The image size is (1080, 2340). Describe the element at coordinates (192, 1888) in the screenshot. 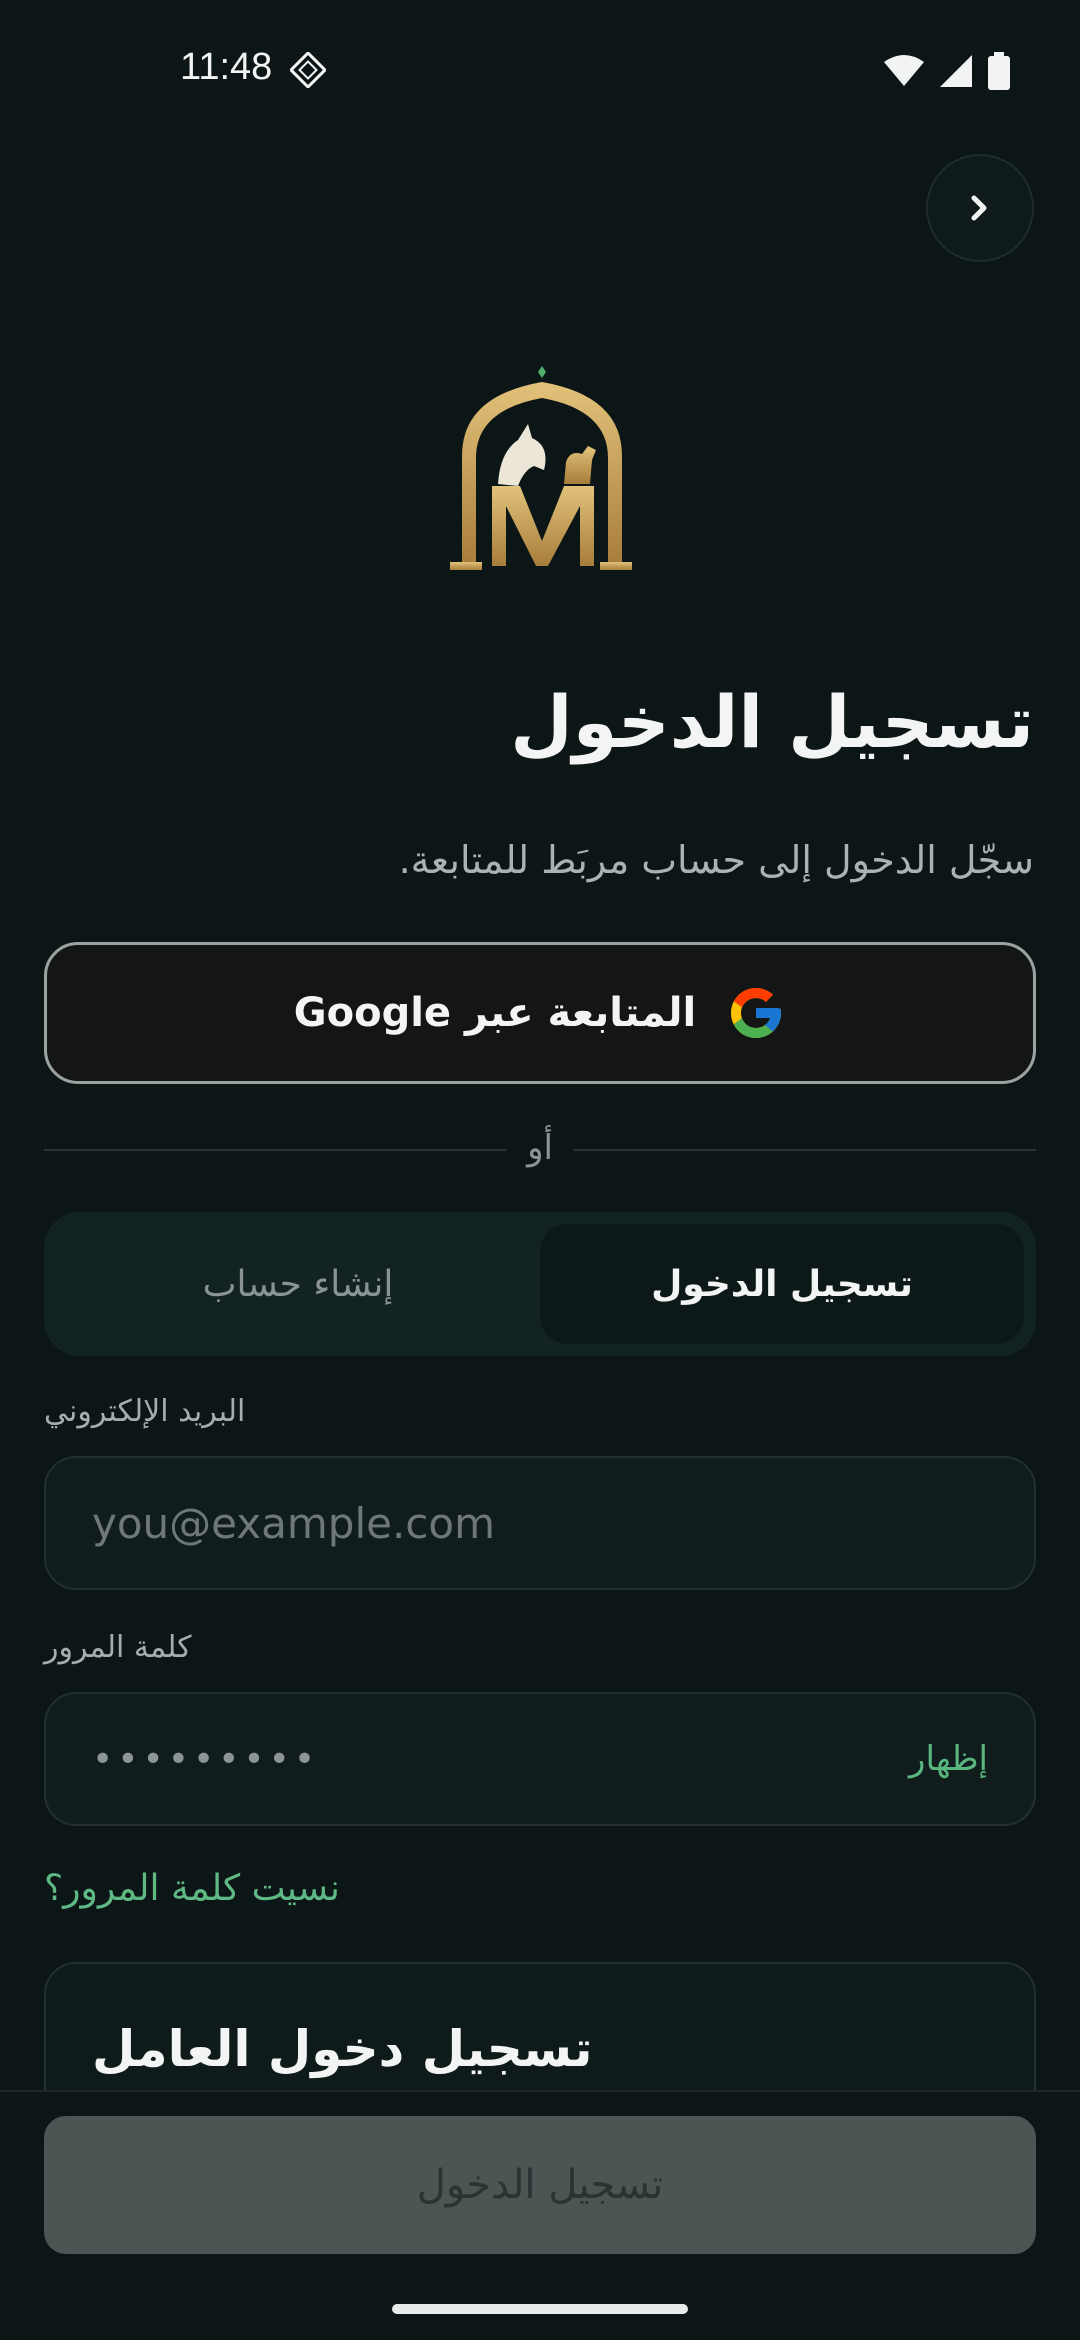

I see `forgot-password-link: نسيت كلمة المرور؟` at that location.